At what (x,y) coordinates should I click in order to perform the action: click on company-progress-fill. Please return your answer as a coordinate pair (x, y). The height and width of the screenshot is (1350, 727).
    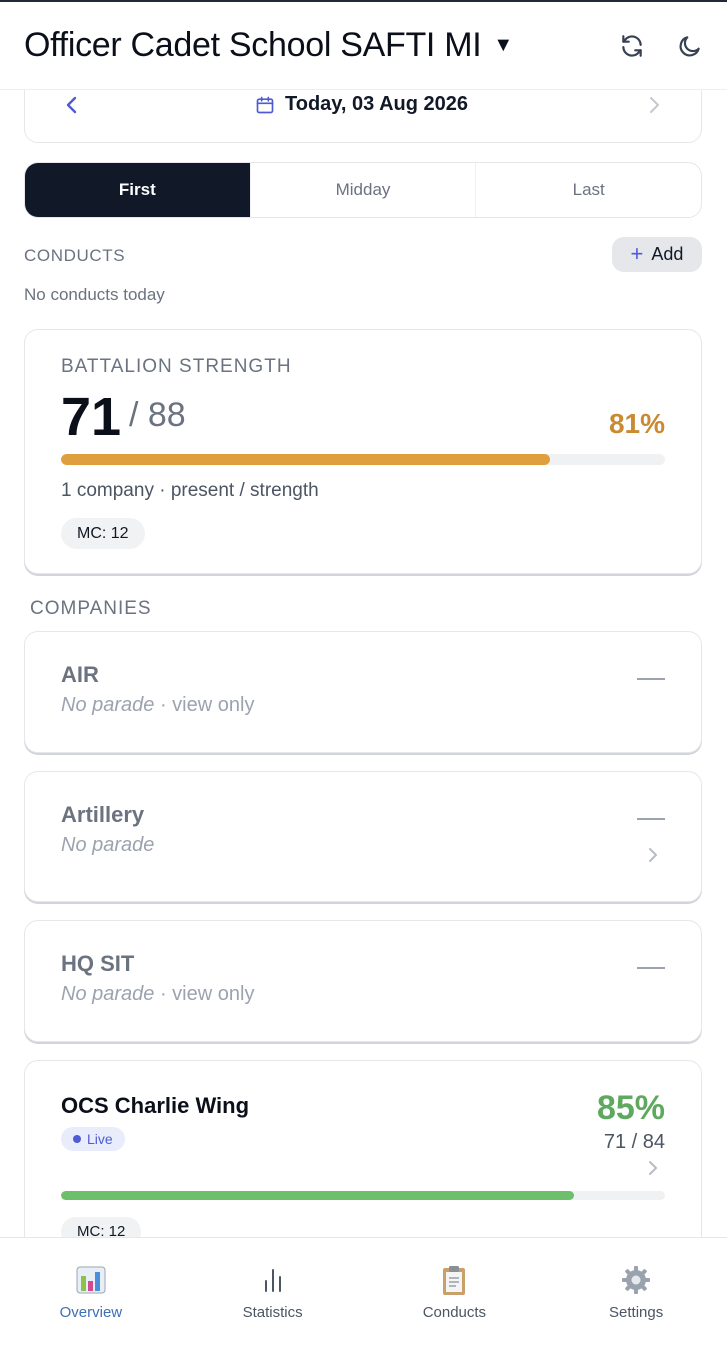
    Looking at the image, I should click on (318, 1195).